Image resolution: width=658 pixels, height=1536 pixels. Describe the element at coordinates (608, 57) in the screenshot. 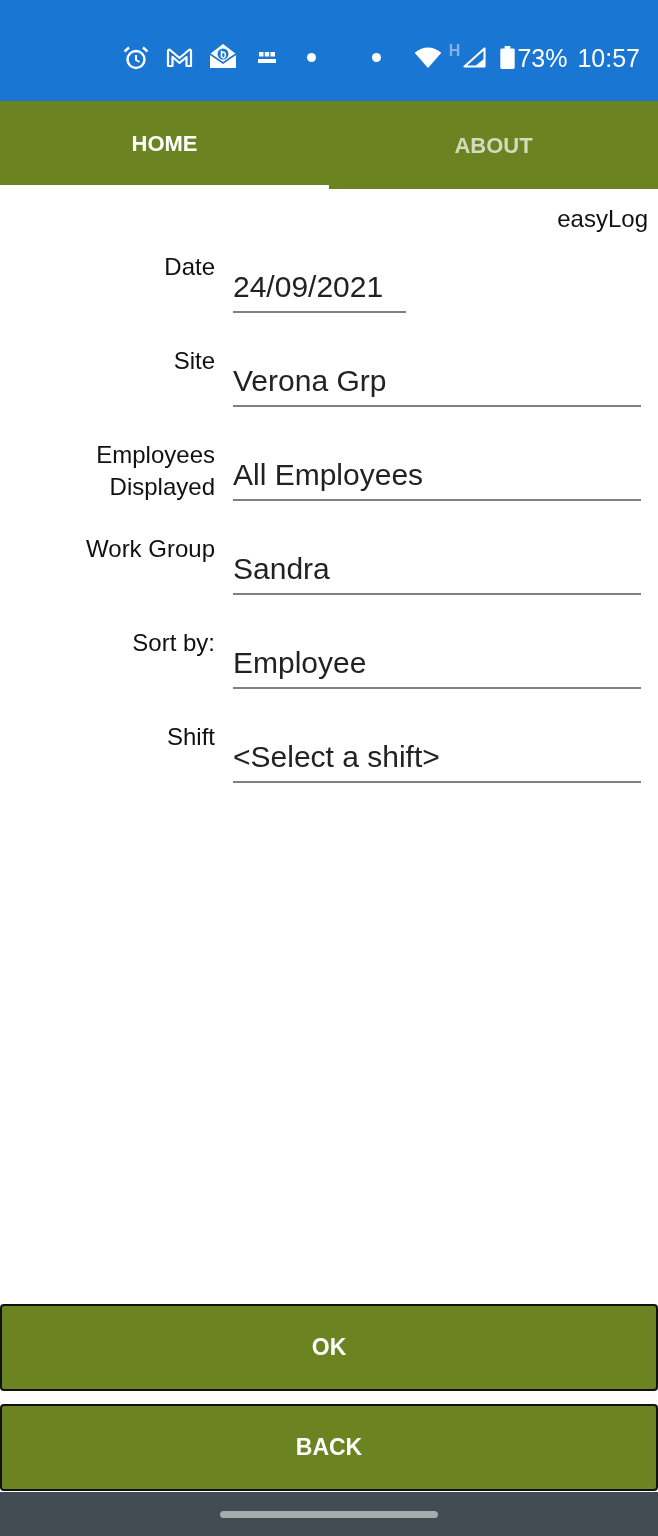

I see `clock-time: 10:57` at that location.